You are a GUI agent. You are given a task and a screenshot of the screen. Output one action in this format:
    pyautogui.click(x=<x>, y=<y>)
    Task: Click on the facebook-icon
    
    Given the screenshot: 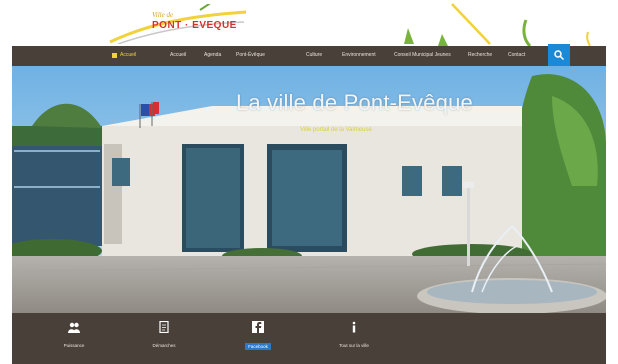 What is the action you would take?
    pyautogui.click(x=258, y=327)
    